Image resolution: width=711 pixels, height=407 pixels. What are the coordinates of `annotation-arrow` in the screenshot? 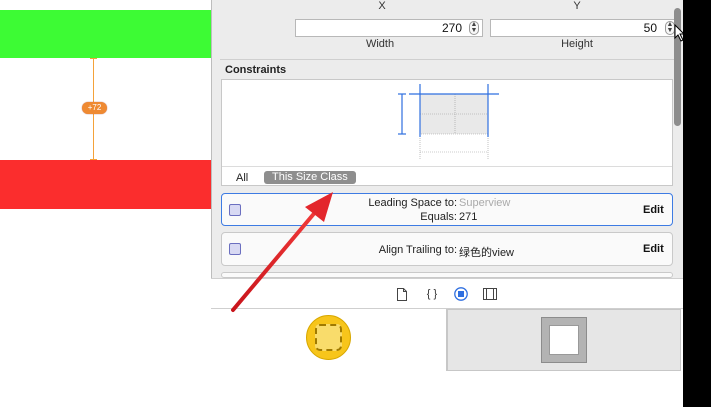 It's located at (282, 252).